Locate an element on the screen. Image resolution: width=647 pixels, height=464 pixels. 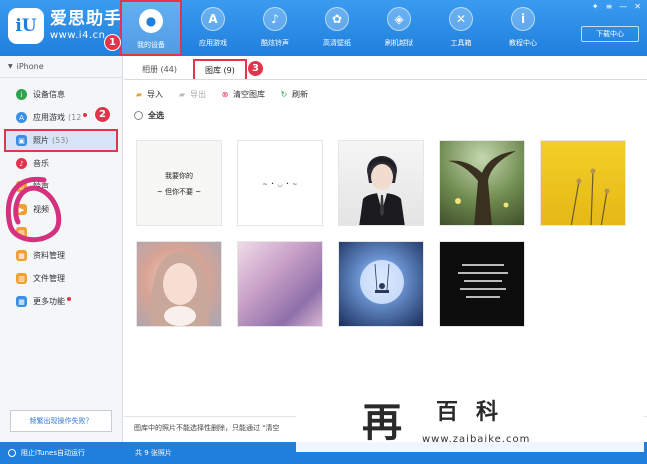
anime-man-illustration is located at coordinates (382, 190).